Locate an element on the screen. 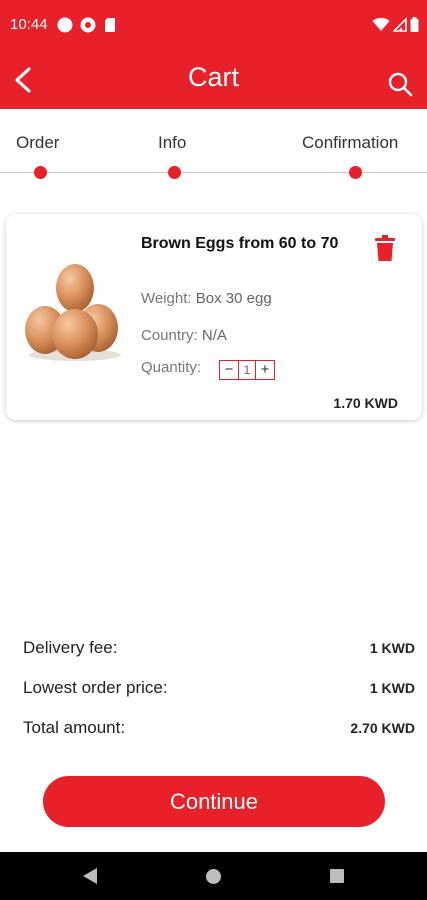 This screenshot has width=427, height=900. nav-home-icon is located at coordinates (213, 876).